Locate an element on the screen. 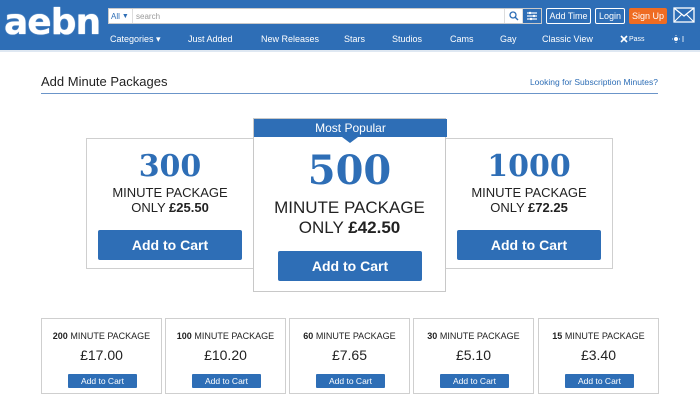  package-title: 30 MINUTE PACKAGE is located at coordinates (473, 336).